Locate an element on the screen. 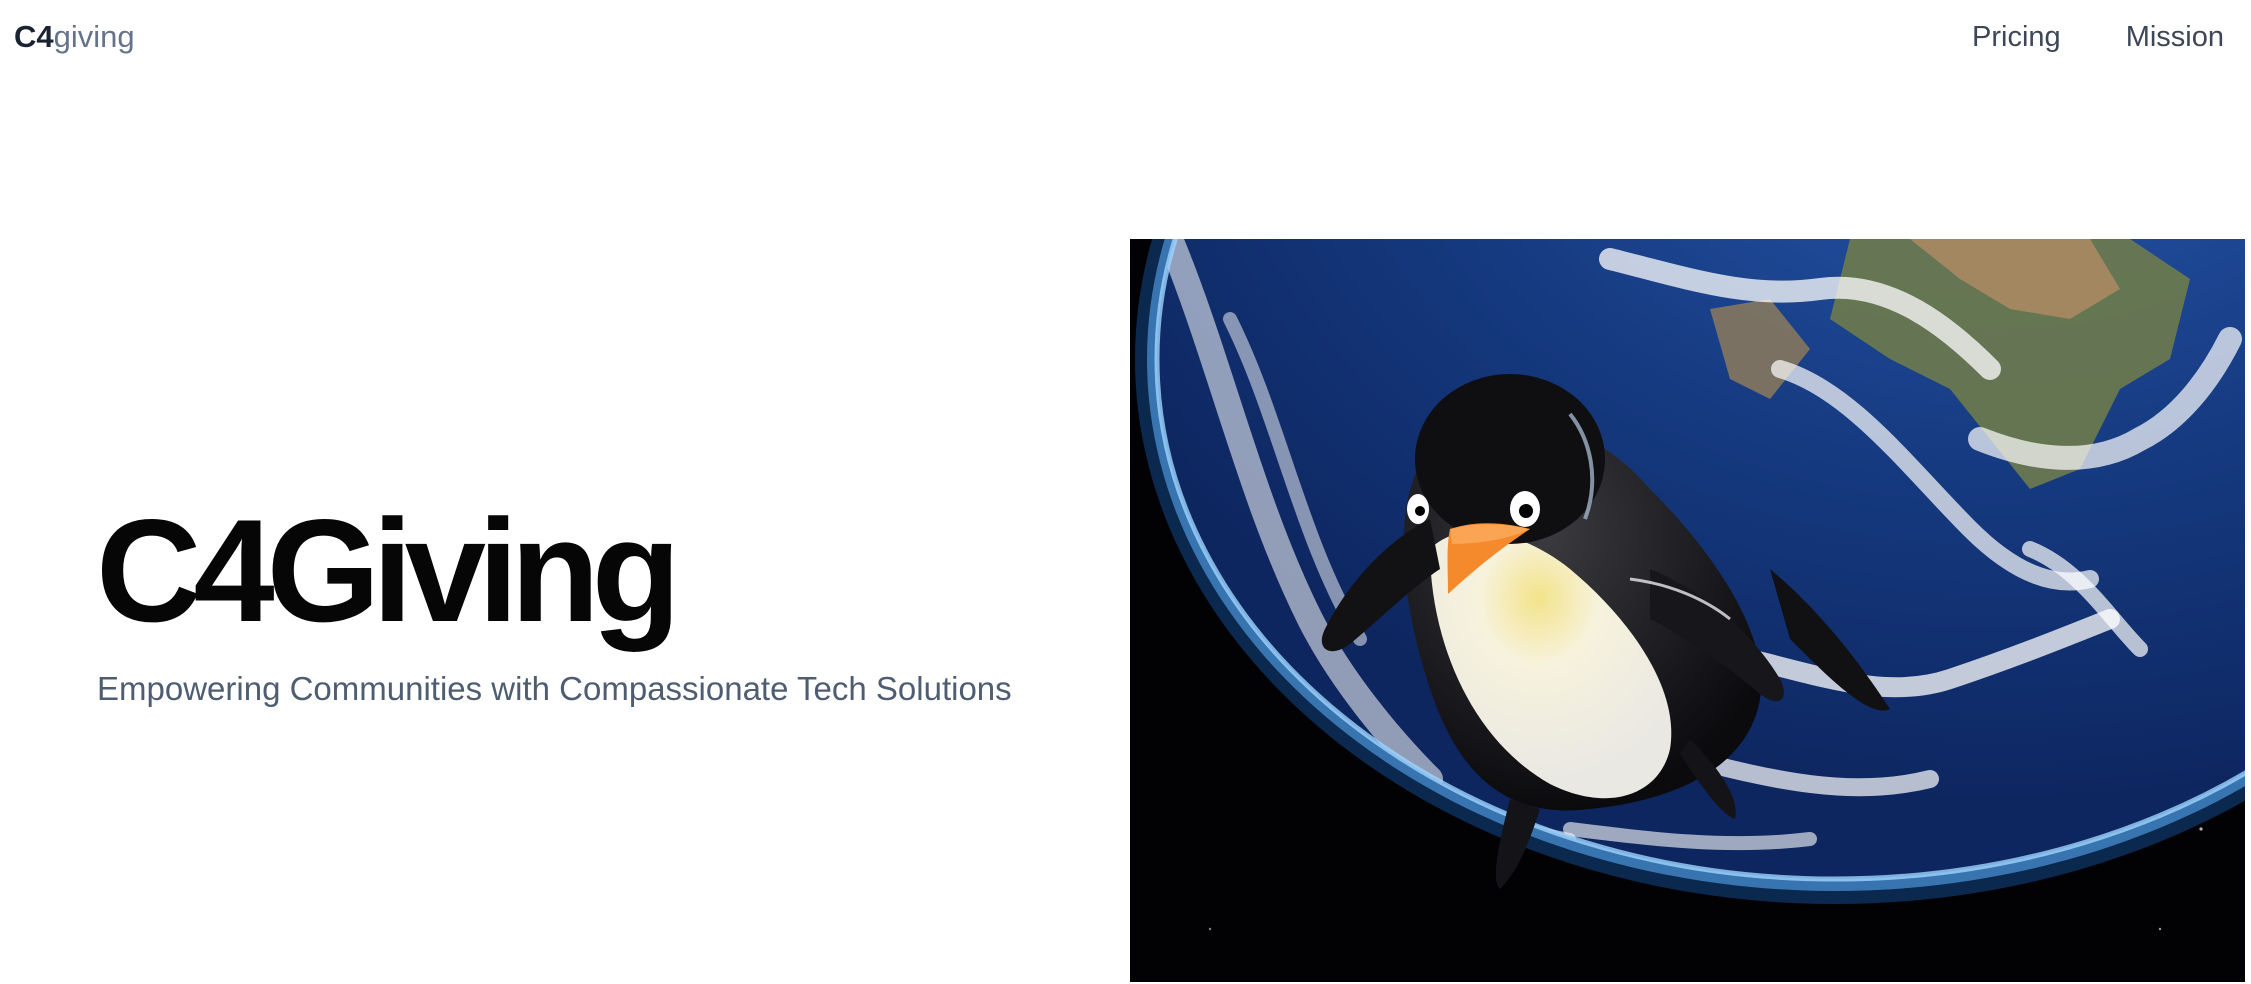 The image size is (2251, 984). logo-strong-text: C4 is located at coordinates (34, 36).